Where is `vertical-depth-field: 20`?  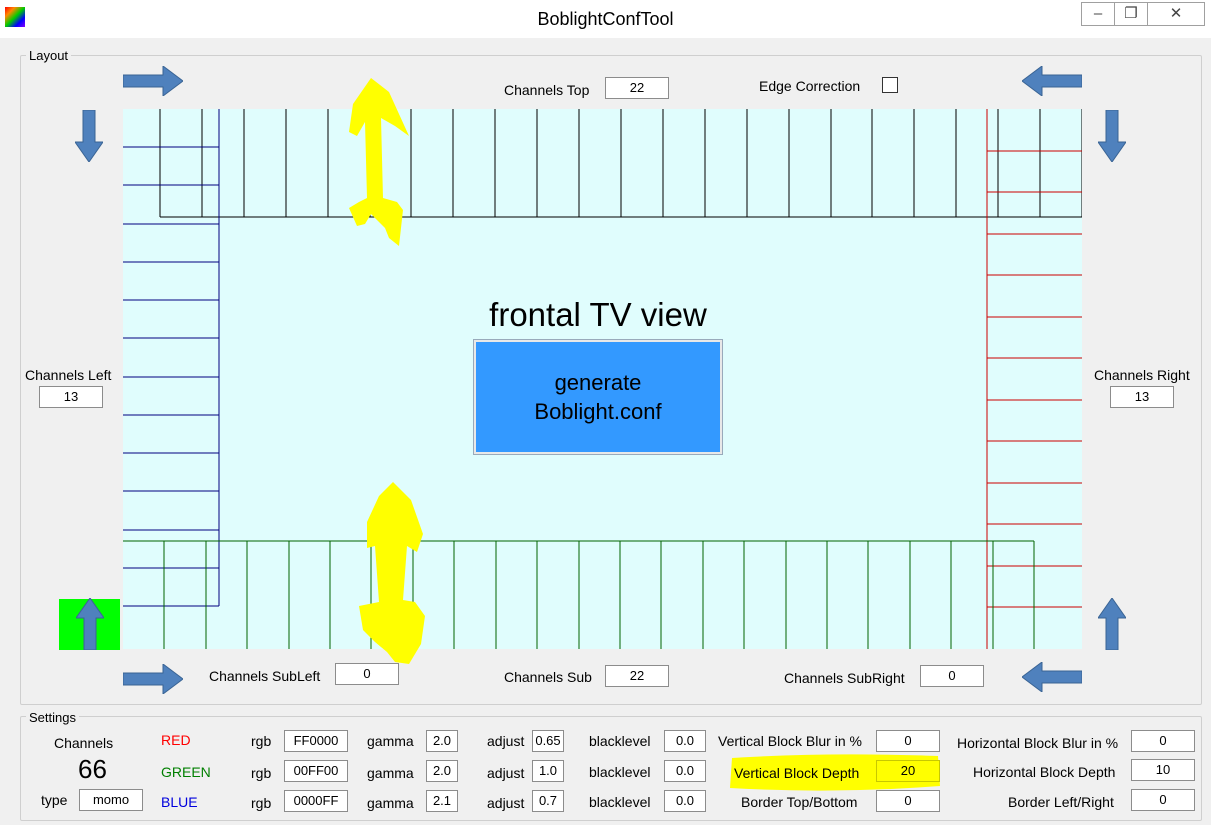 vertical-depth-field: 20 is located at coordinates (908, 771).